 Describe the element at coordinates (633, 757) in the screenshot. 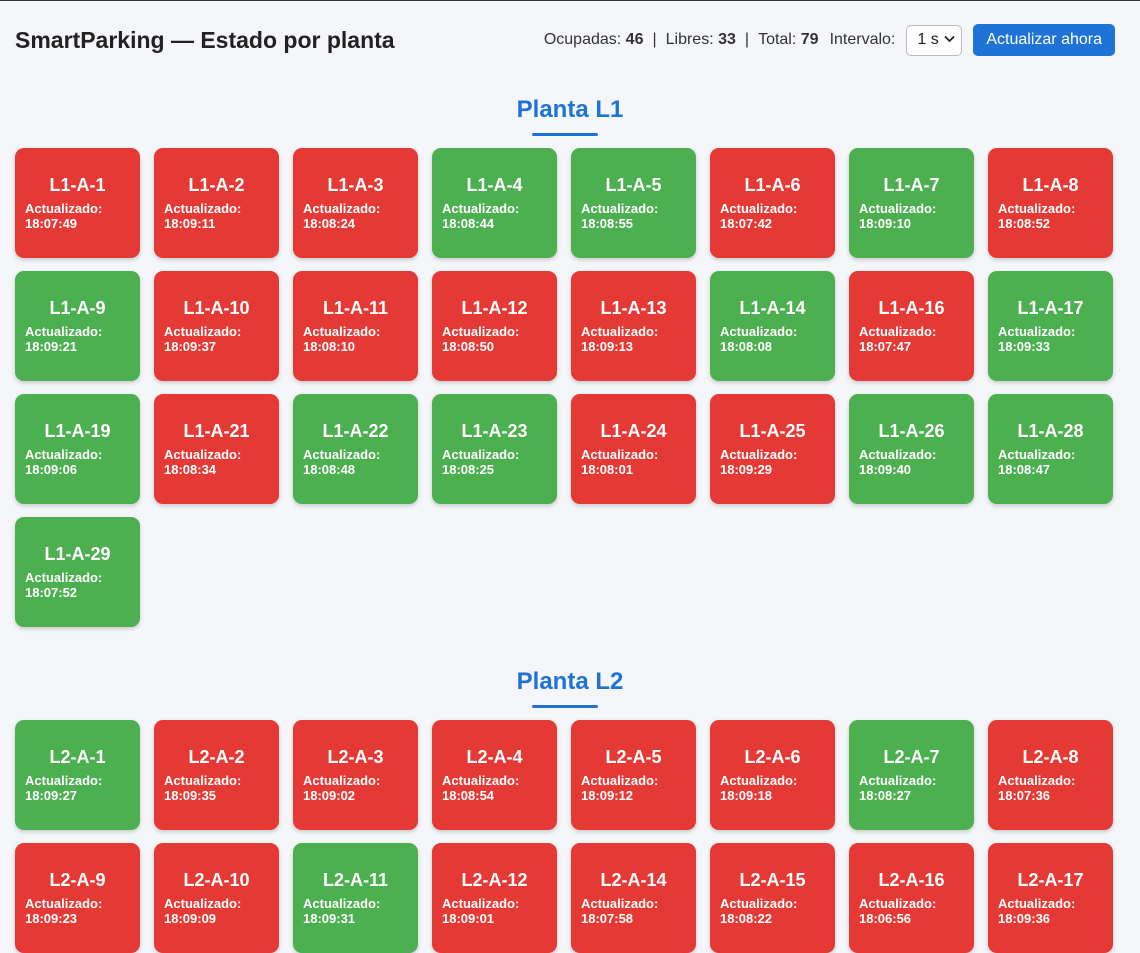

I see `spot-id: L2-A-5` at that location.